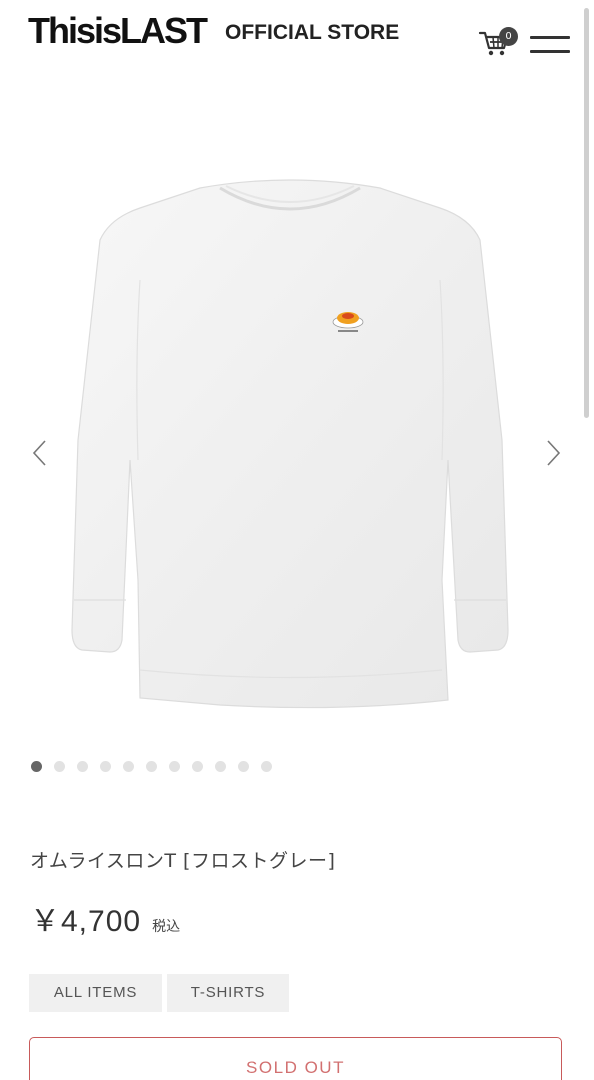  I want to click on price-row: ￥4,700 税込, so click(105, 918).